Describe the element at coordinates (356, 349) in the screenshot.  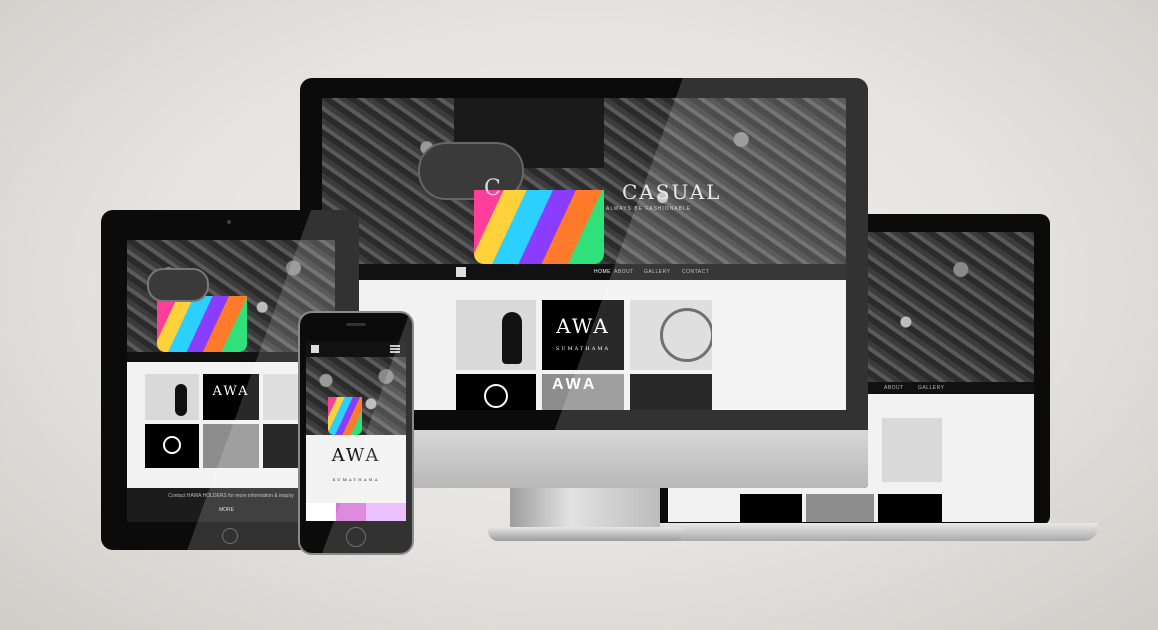
I see `phone-nav-bar` at that location.